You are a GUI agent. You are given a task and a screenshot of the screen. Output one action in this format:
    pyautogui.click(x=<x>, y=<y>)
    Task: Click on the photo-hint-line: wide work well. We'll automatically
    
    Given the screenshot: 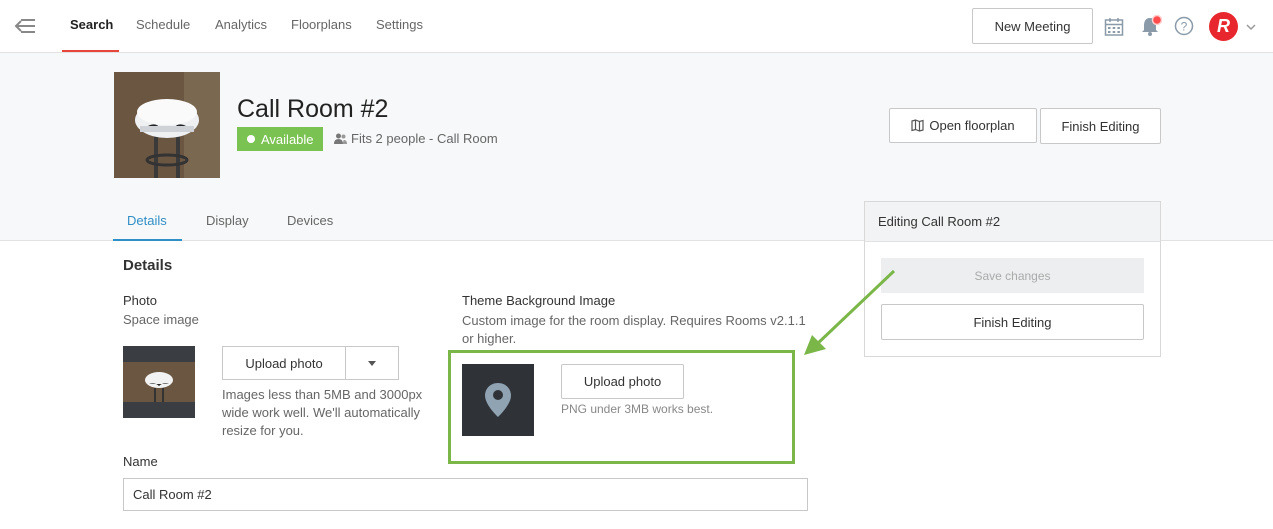 What is the action you would take?
    pyautogui.click(x=321, y=412)
    